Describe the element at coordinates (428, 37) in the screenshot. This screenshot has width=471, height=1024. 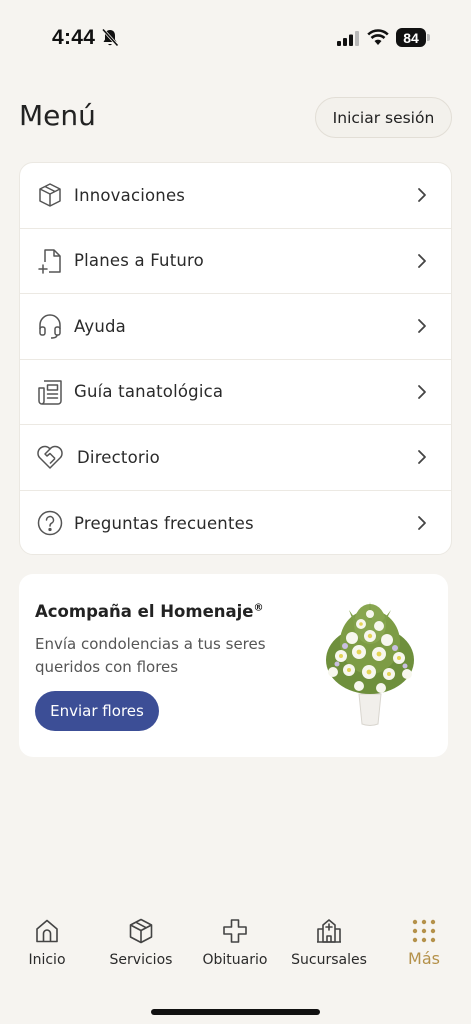
I see `battery-tip` at that location.